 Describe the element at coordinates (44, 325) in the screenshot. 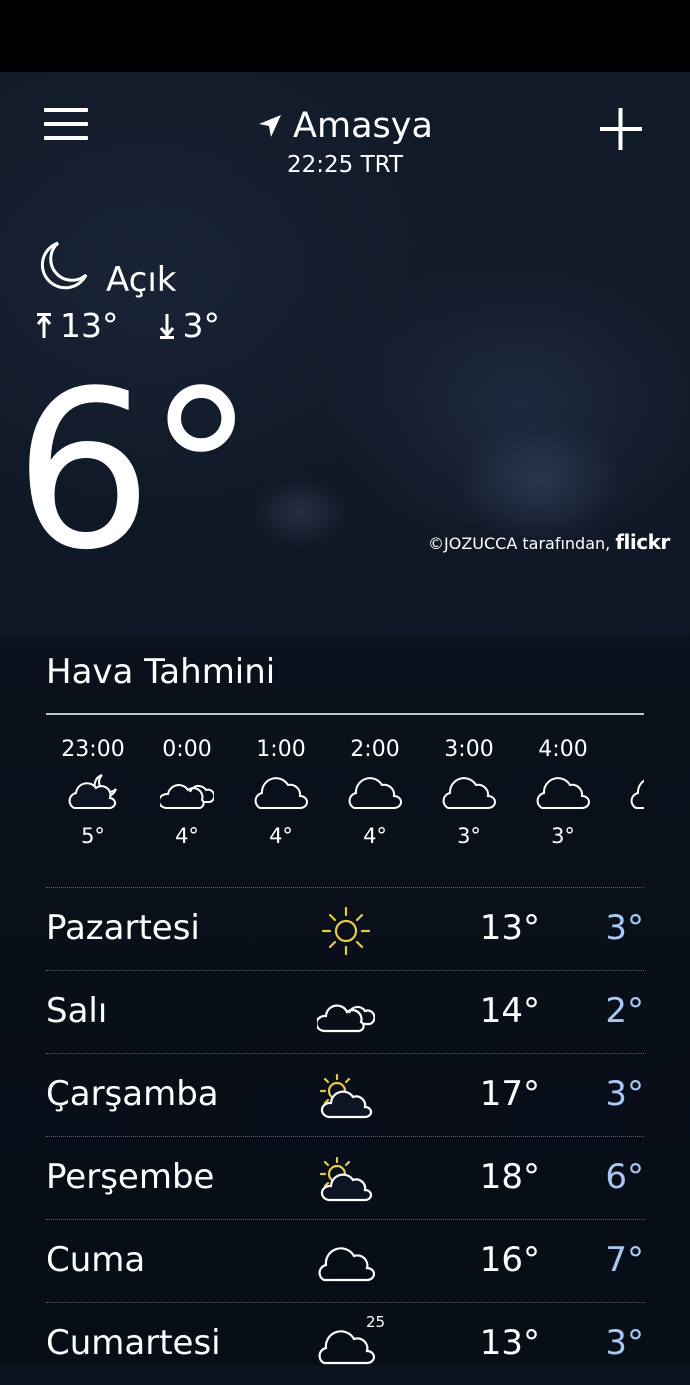

I see `arrow-up-icon` at that location.